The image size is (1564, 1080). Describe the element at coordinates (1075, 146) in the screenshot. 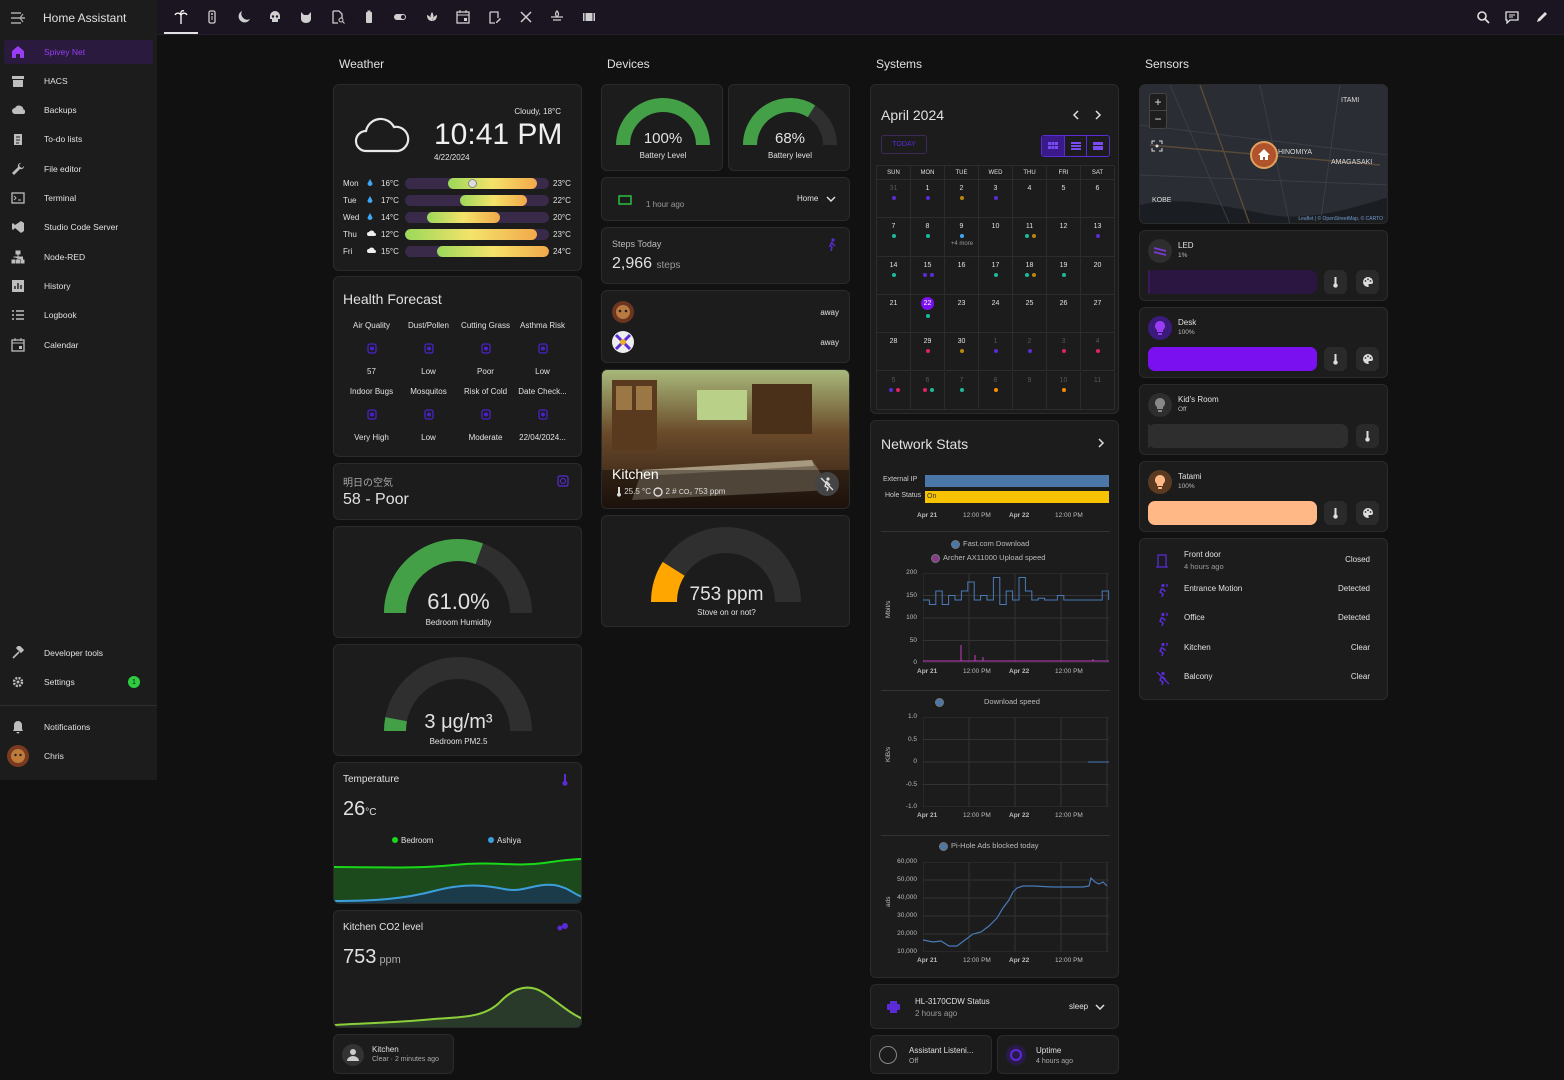

I see `week-view-button` at that location.